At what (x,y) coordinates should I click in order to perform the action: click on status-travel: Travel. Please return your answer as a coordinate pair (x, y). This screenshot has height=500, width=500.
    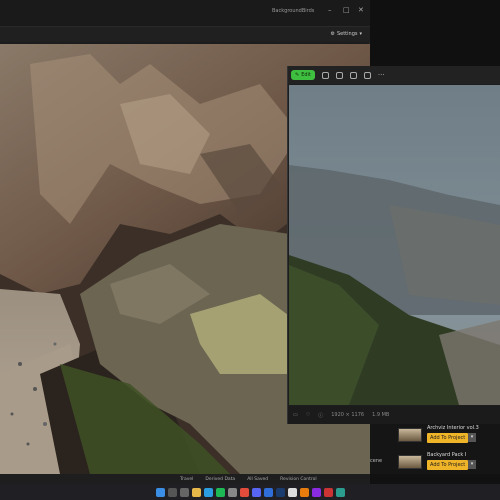
    Looking at the image, I should click on (186, 479).